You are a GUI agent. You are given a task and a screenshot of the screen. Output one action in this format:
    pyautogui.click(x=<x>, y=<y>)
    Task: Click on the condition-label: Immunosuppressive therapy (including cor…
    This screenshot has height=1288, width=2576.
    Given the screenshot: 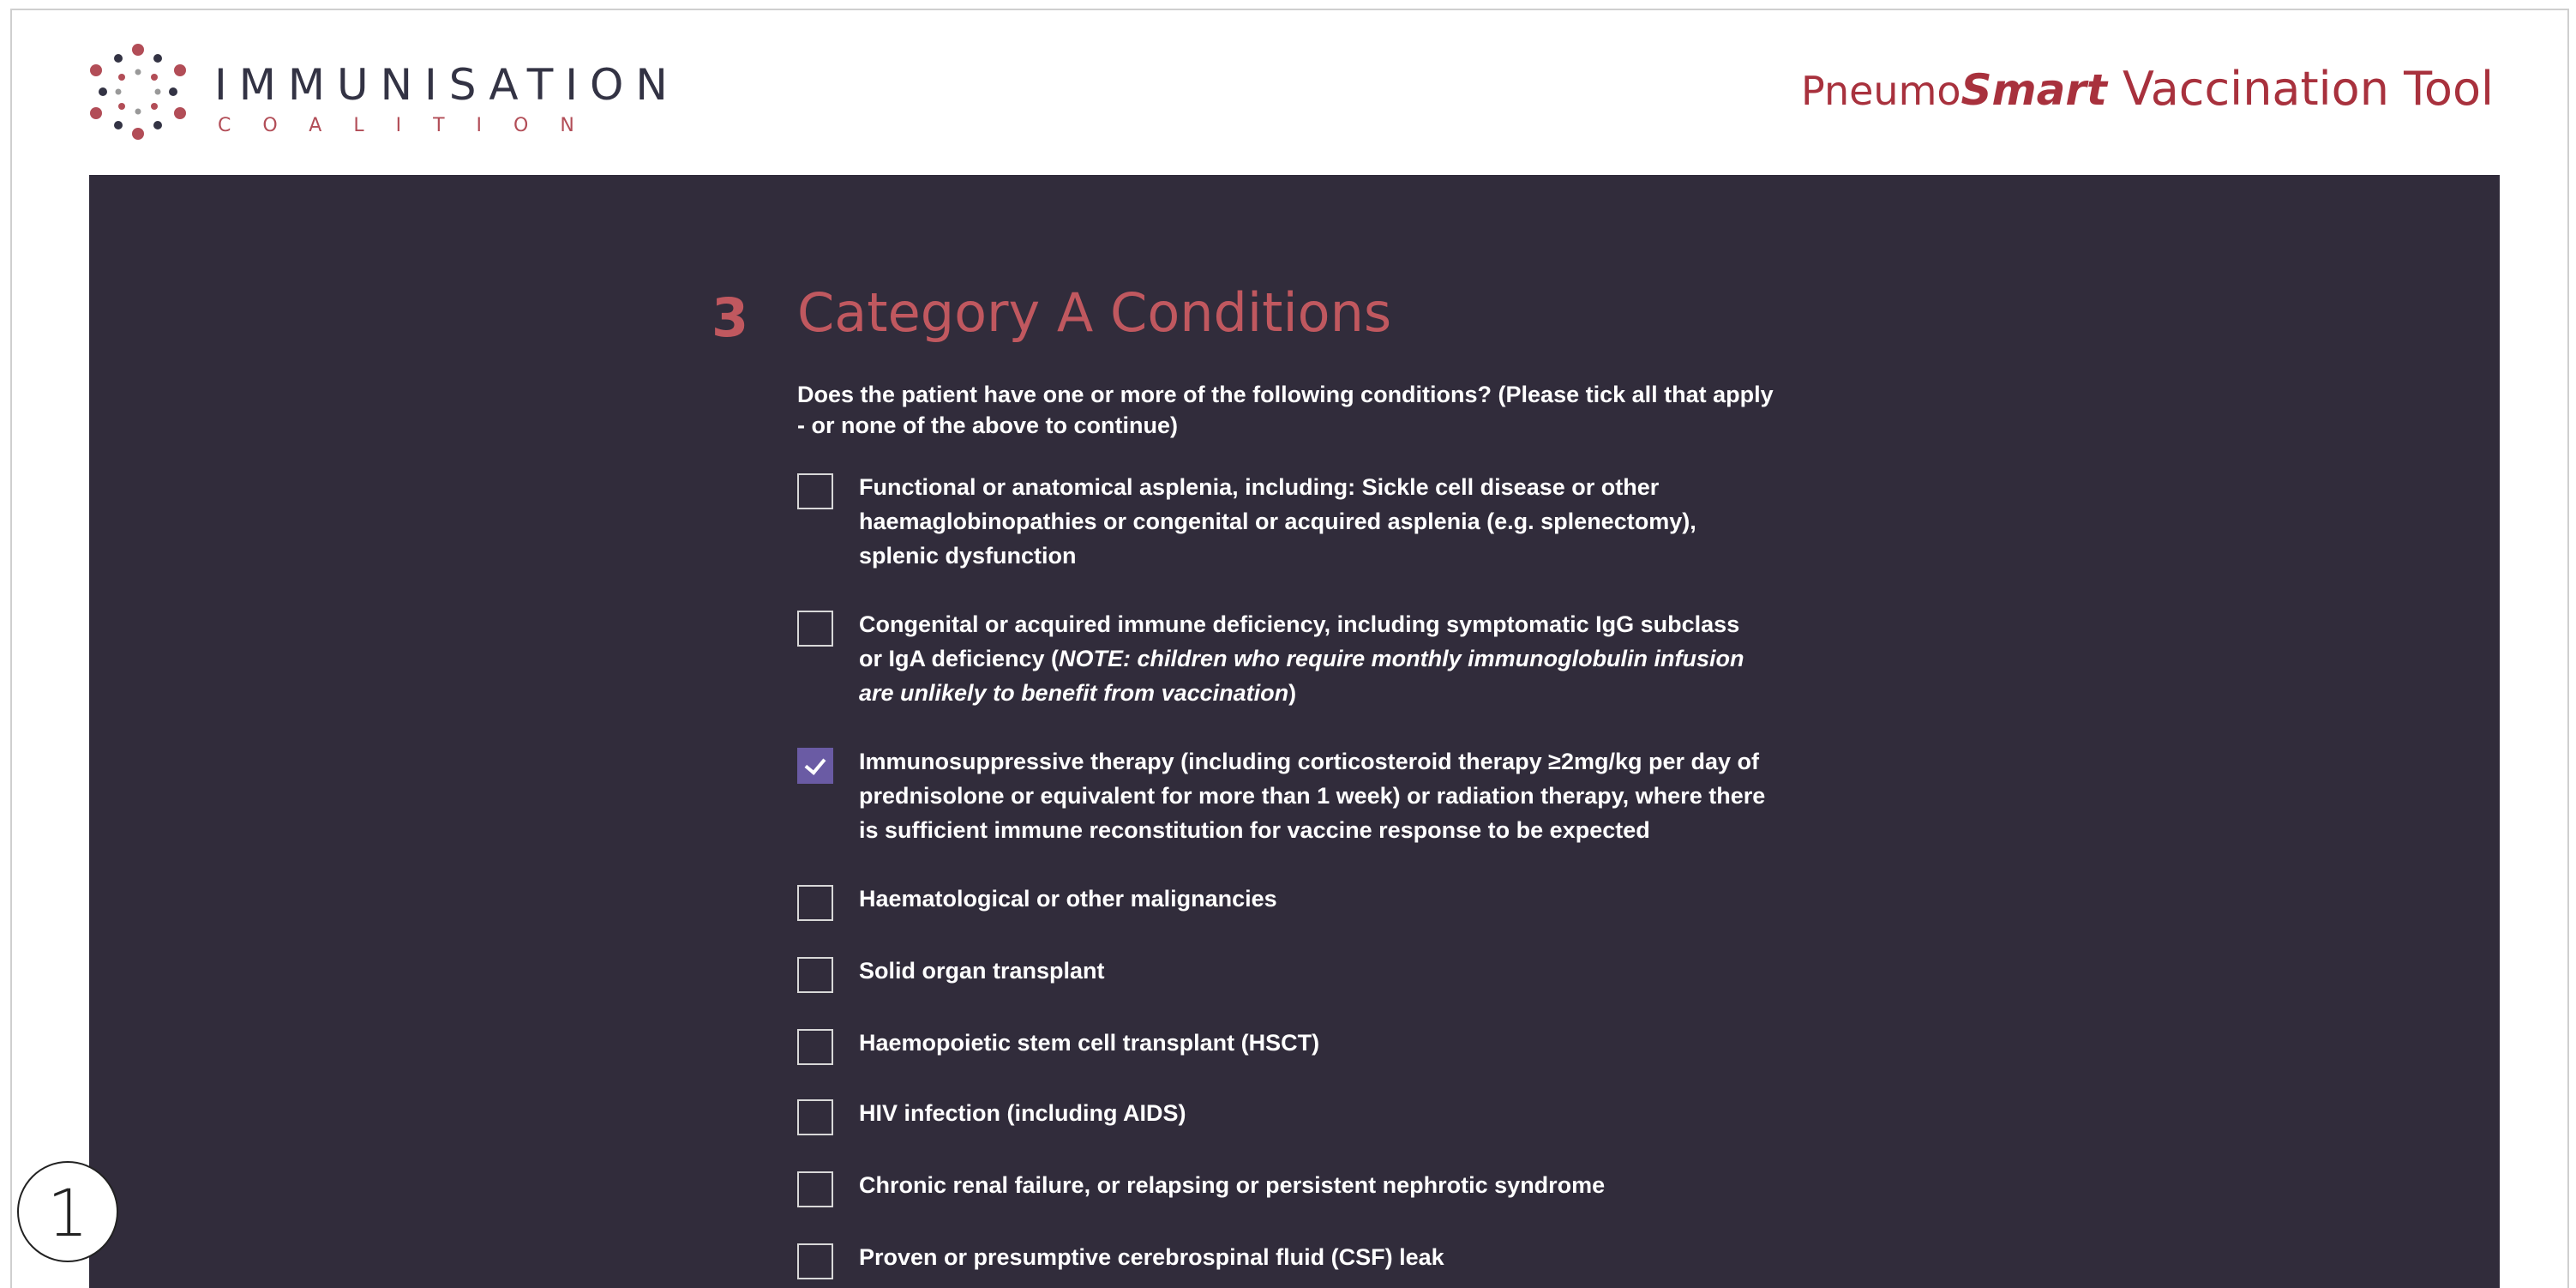 What is the action you would take?
    pyautogui.click(x=1312, y=796)
    